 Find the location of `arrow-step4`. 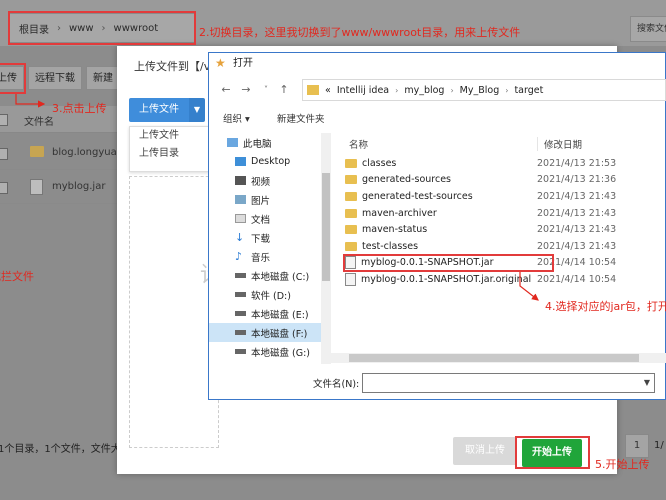

arrow-step4 is located at coordinates (529, 286).